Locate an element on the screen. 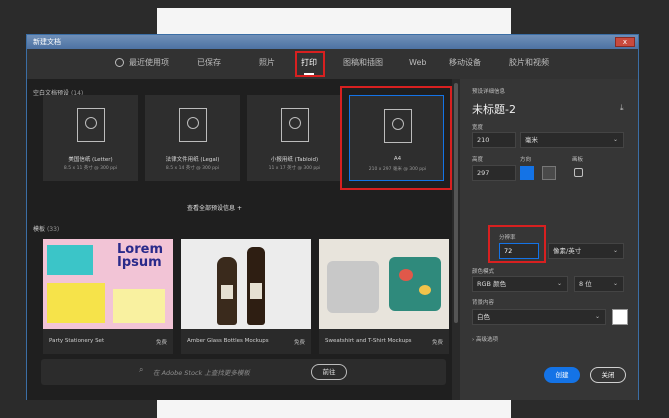 The width and height of the screenshot is (669, 418). tab-art-illustration: 图稿和插图 is located at coordinates (363, 64).